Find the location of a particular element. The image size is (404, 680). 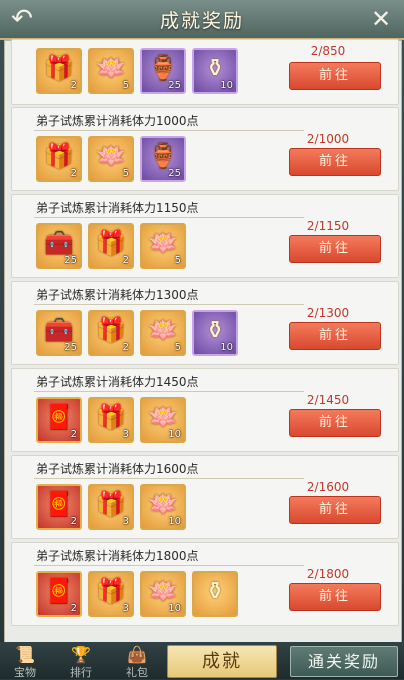

achievement-row: 弟子试炼累计消耗体力1450点 🧧 2 🎁 3 🪷 10 2/1450 前往 is located at coordinates (205, 410).